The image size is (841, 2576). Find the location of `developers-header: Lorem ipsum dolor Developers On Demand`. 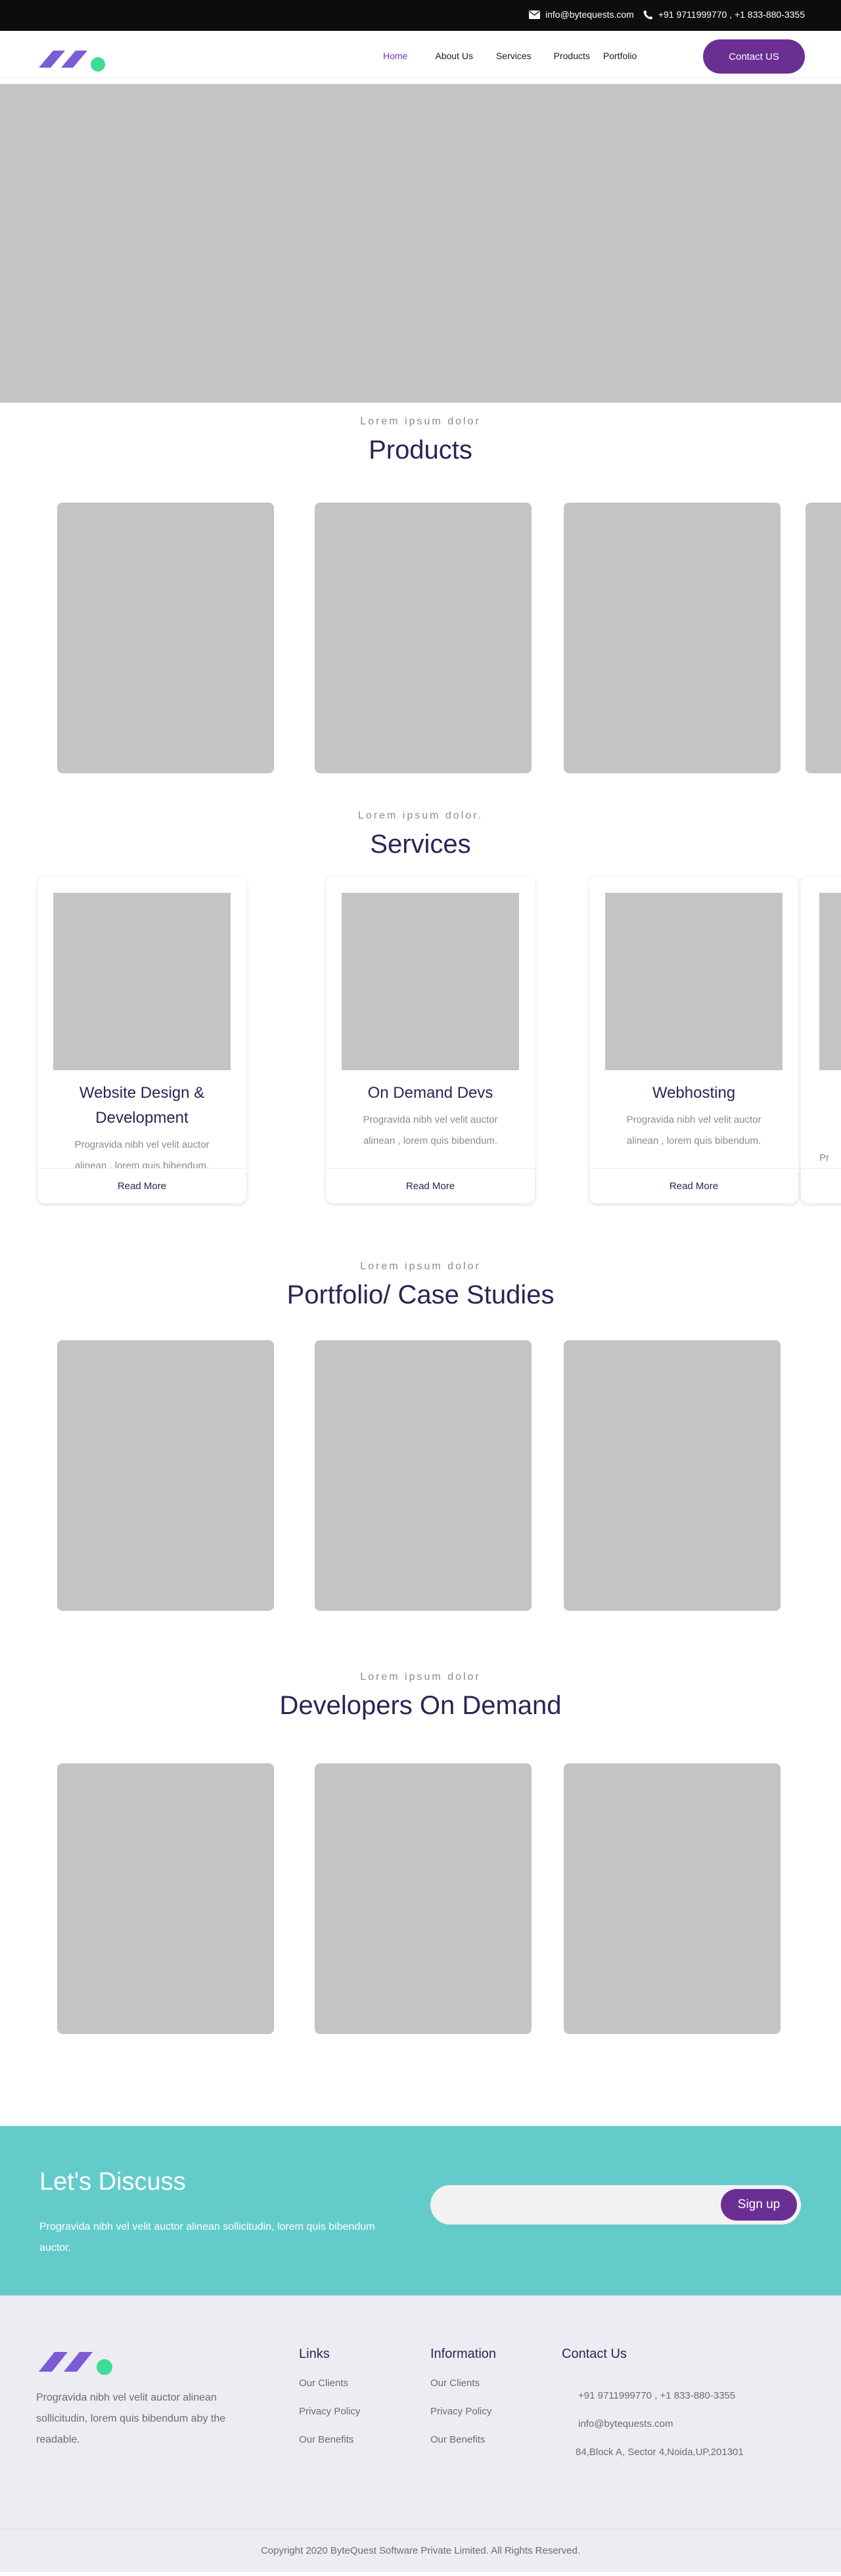

developers-header: Lorem ipsum dolor Developers On Demand is located at coordinates (420, 1687).